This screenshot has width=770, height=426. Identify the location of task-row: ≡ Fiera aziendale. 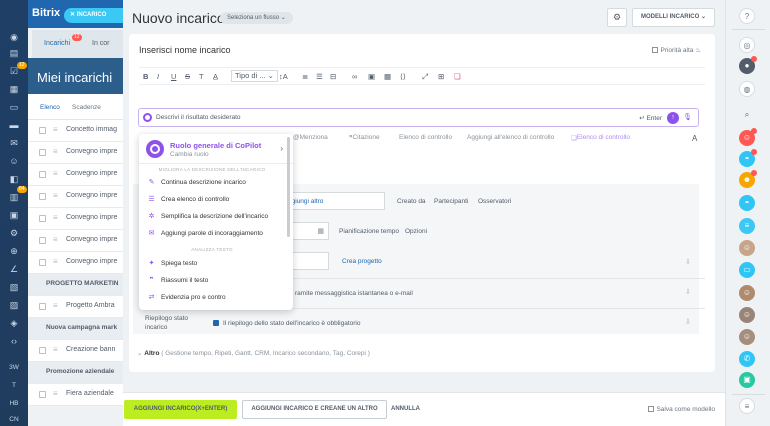
(83, 395).